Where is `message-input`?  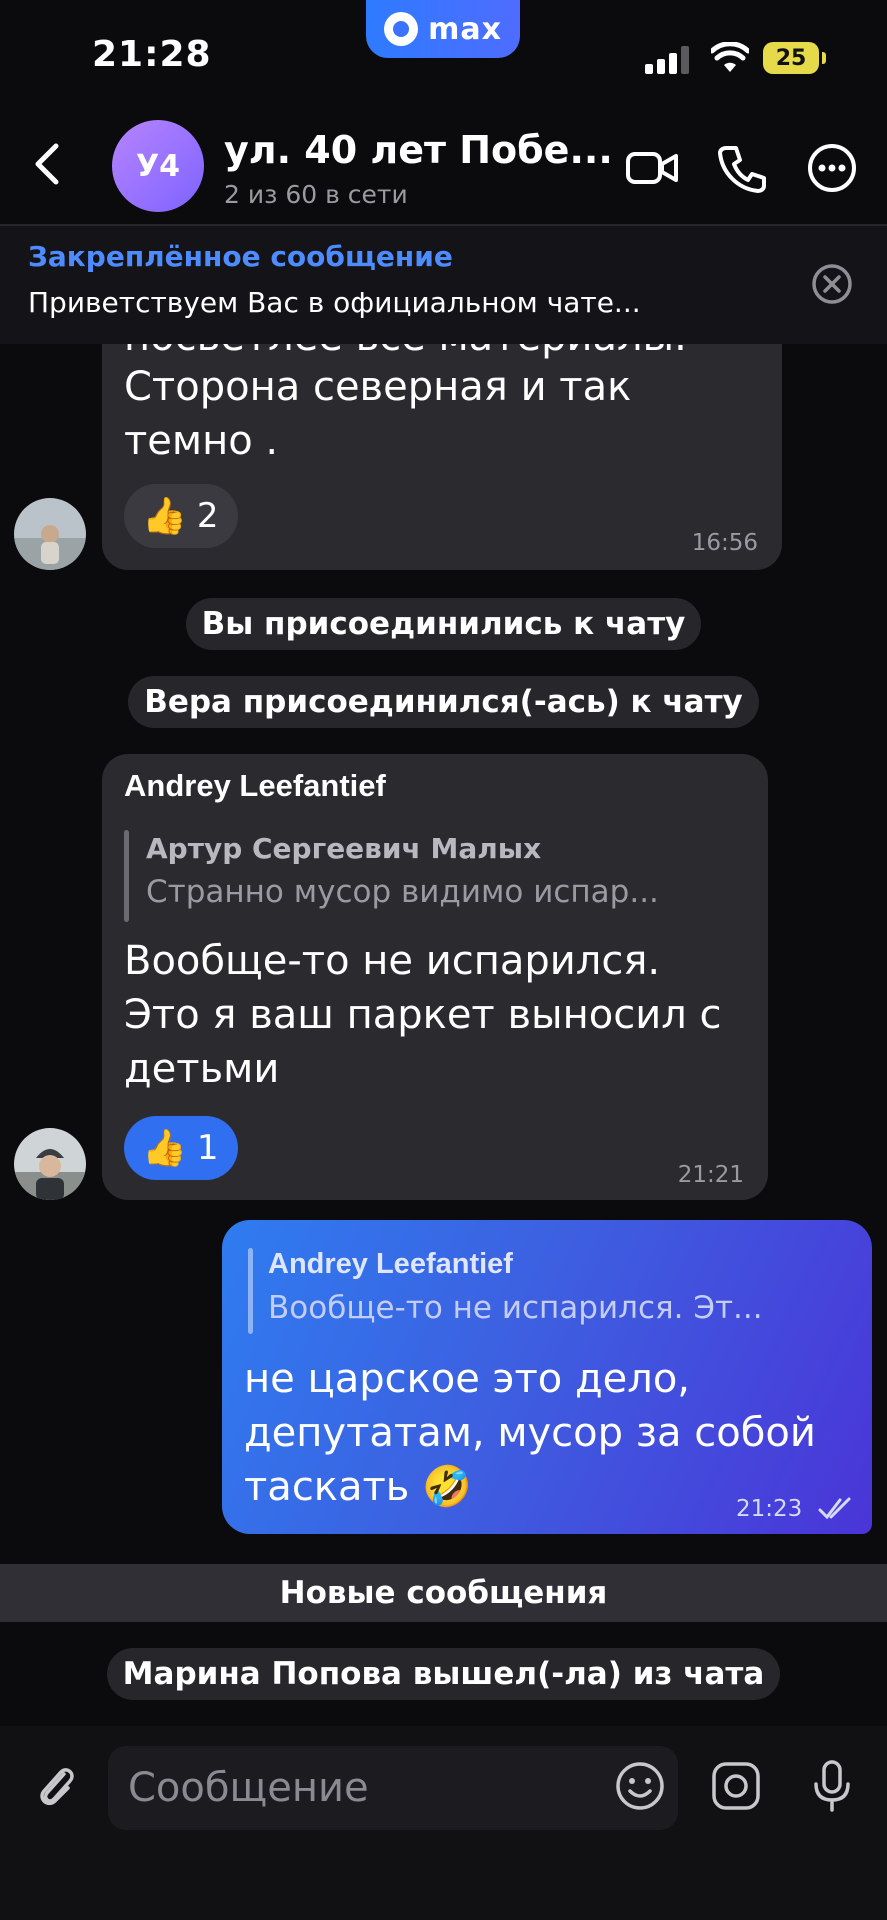 message-input is located at coordinates (393, 1788).